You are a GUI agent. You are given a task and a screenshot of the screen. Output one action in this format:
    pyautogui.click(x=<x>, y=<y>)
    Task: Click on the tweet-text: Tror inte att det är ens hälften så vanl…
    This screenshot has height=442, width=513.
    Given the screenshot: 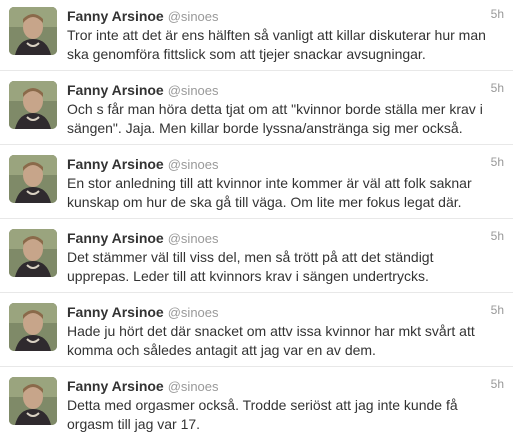 What is the action you would take?
    pyautogui.click(x=285, y=45)
    